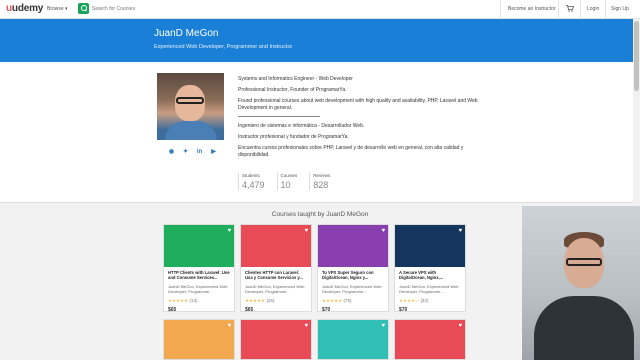 This screenshot has width=640, height=360. What do you see at coordinates (199, 152) in the screenshot?
I see `linkedin-icon: in` at bounding box center [199, 152].